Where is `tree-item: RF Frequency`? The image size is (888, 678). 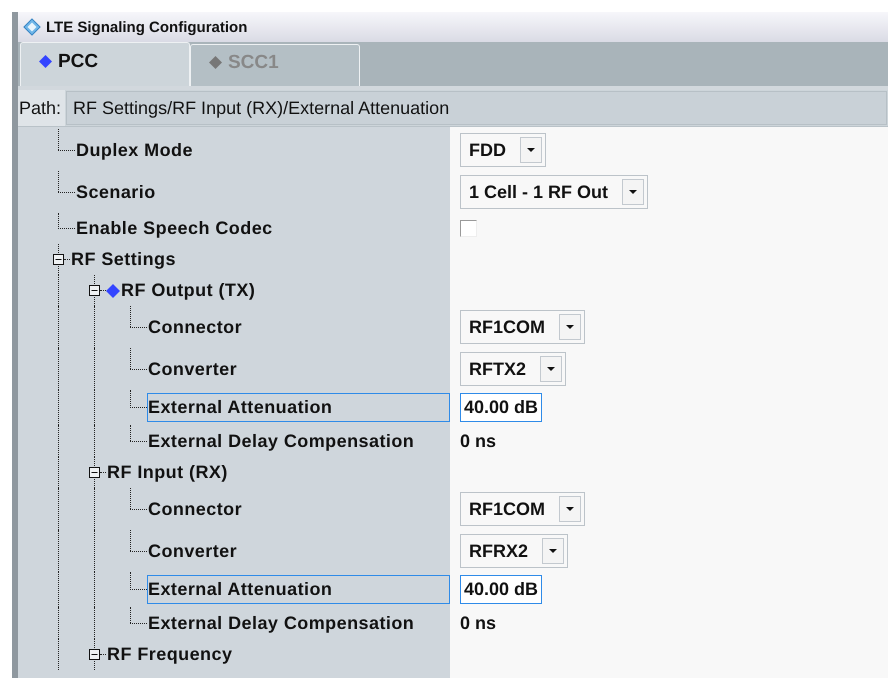
tree-item: RF Frequency is located at coordinates (170, 654).